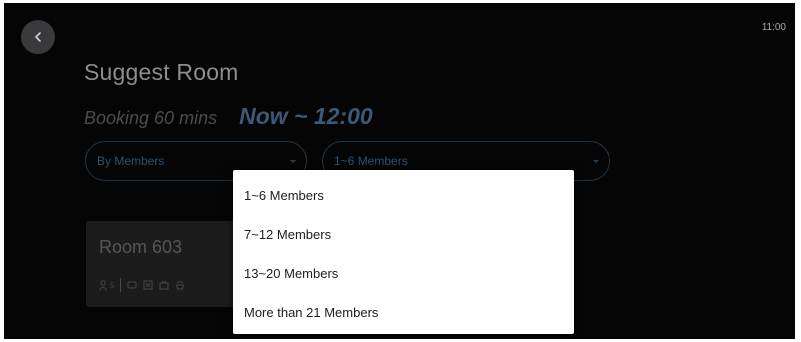 The width and height of the screenshot is (801, 342). Describe the element at coordinates (103, 285) in the screenshot. I see `person-icon` at that location.